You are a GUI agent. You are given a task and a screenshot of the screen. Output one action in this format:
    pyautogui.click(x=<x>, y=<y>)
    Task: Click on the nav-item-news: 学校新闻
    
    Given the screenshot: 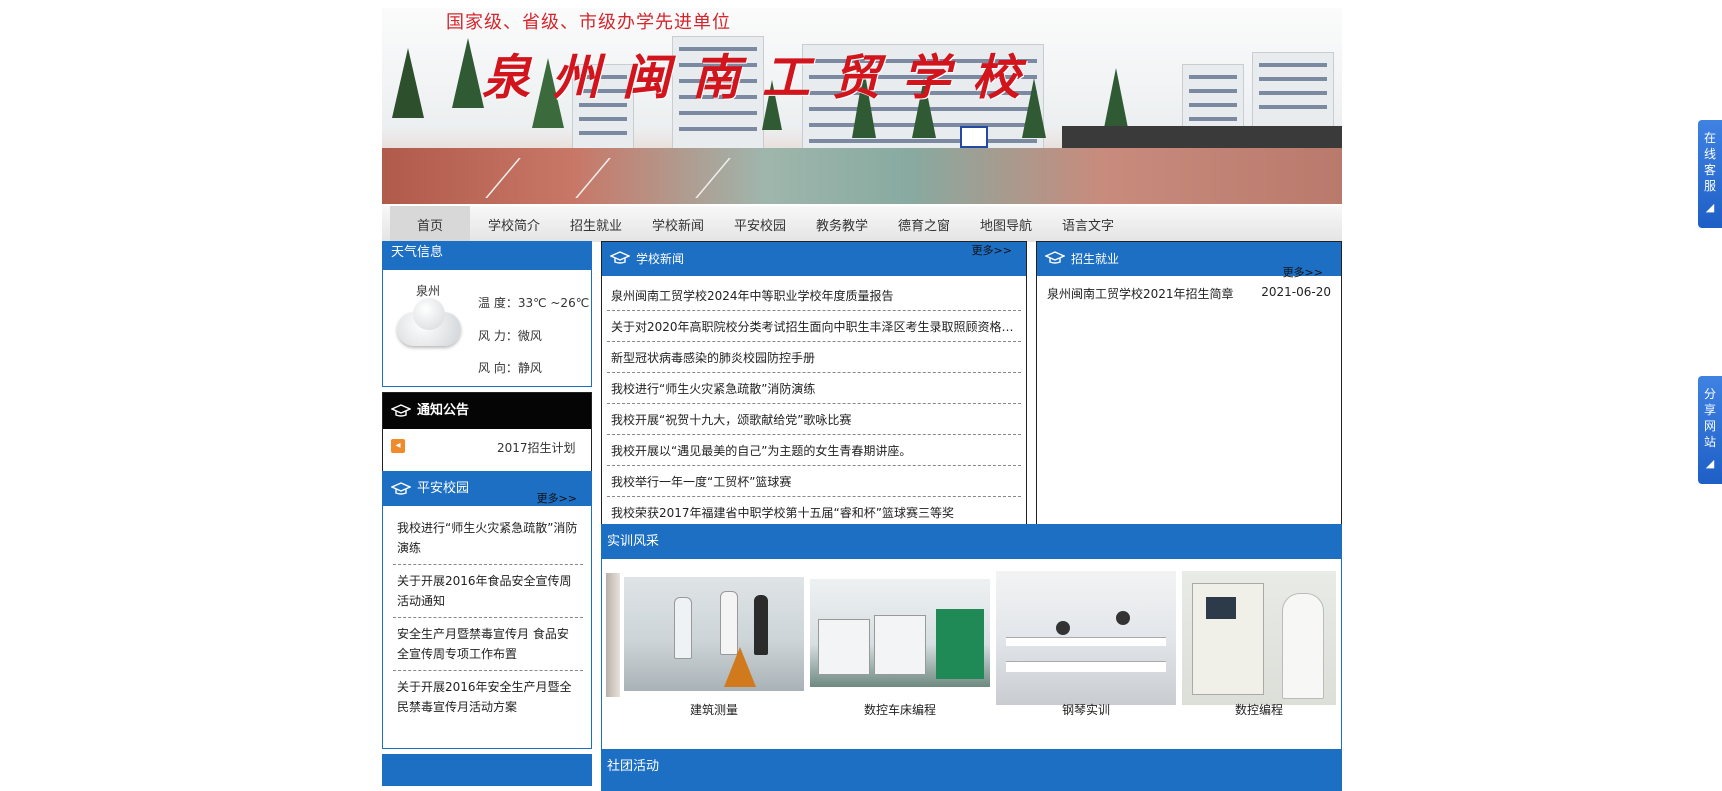 What is the action you would take?
    pyautogui.click(x=678, y=224)
    